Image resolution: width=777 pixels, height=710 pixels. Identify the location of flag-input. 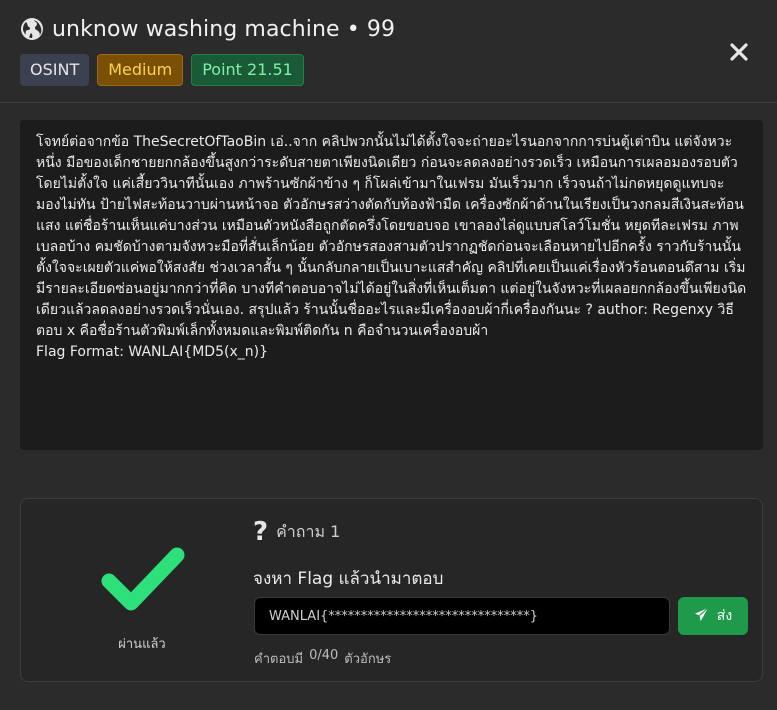
(462, 616).